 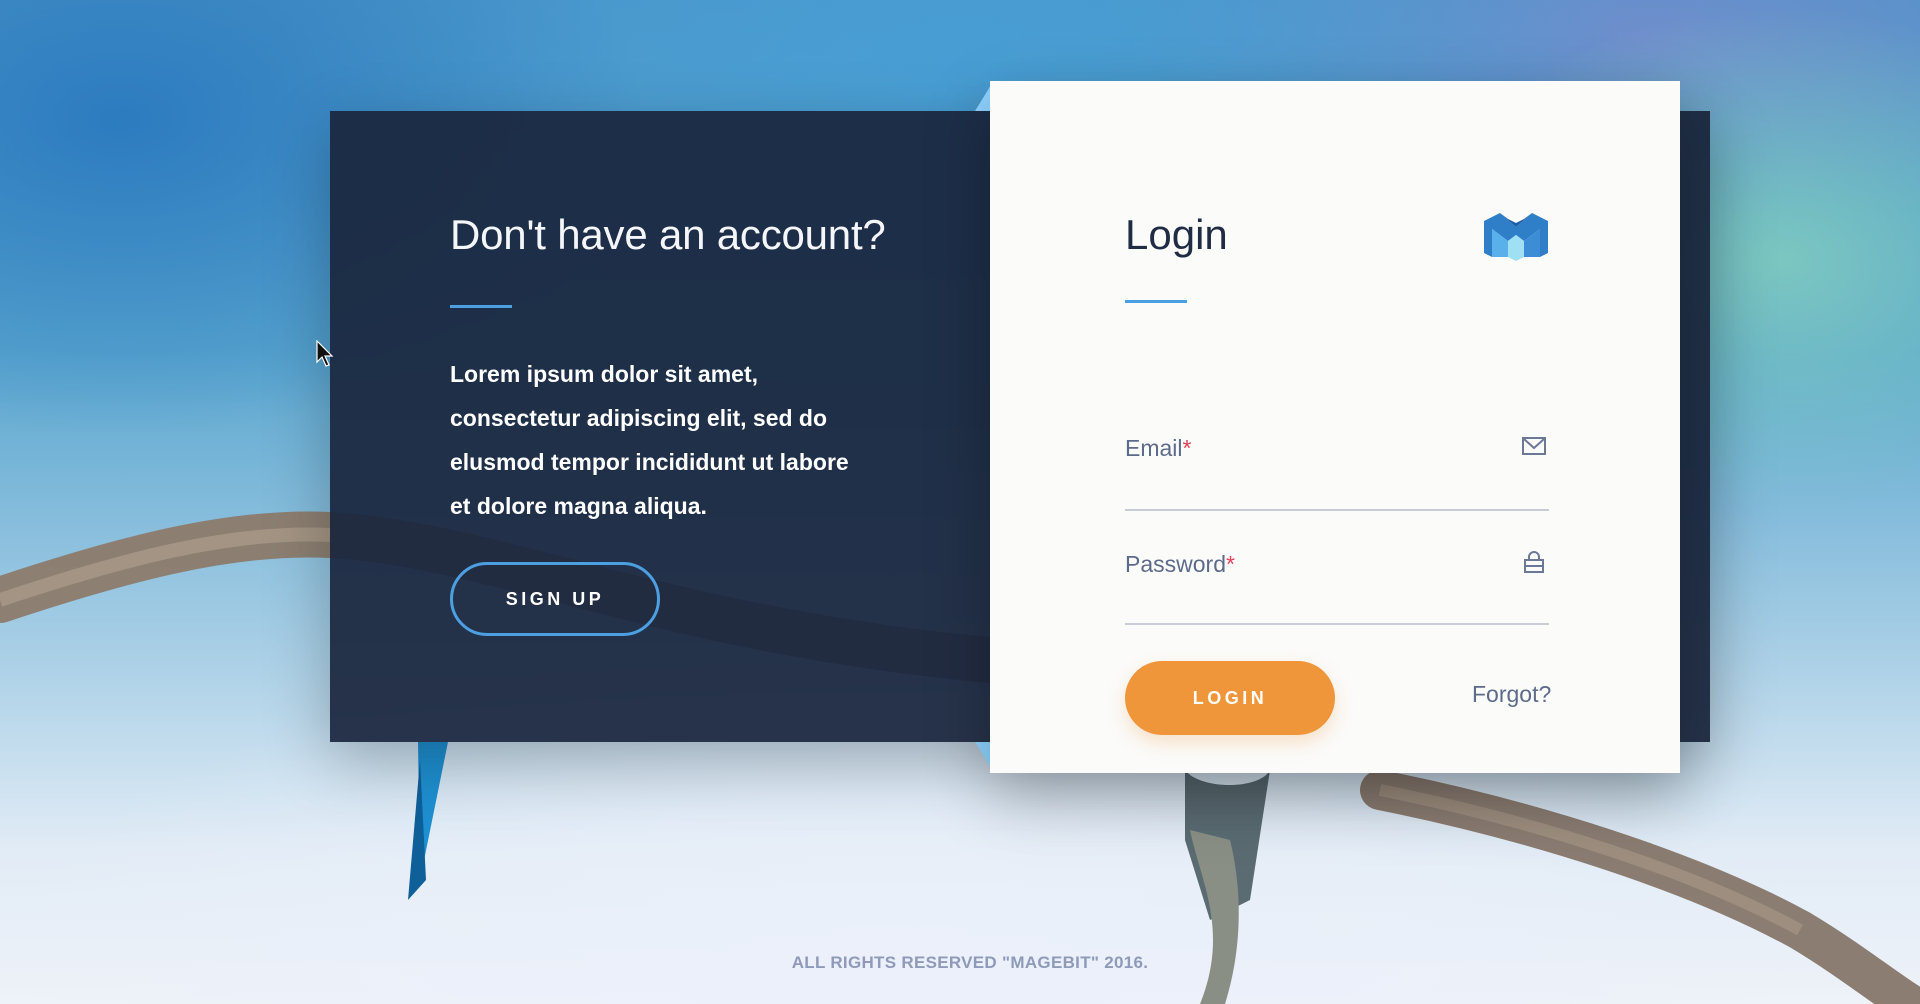 What do you see at coordinates (668, 234) in the screenshot?
I see `signup-heading: Don't have an account?` at bounding box center [668, 234].